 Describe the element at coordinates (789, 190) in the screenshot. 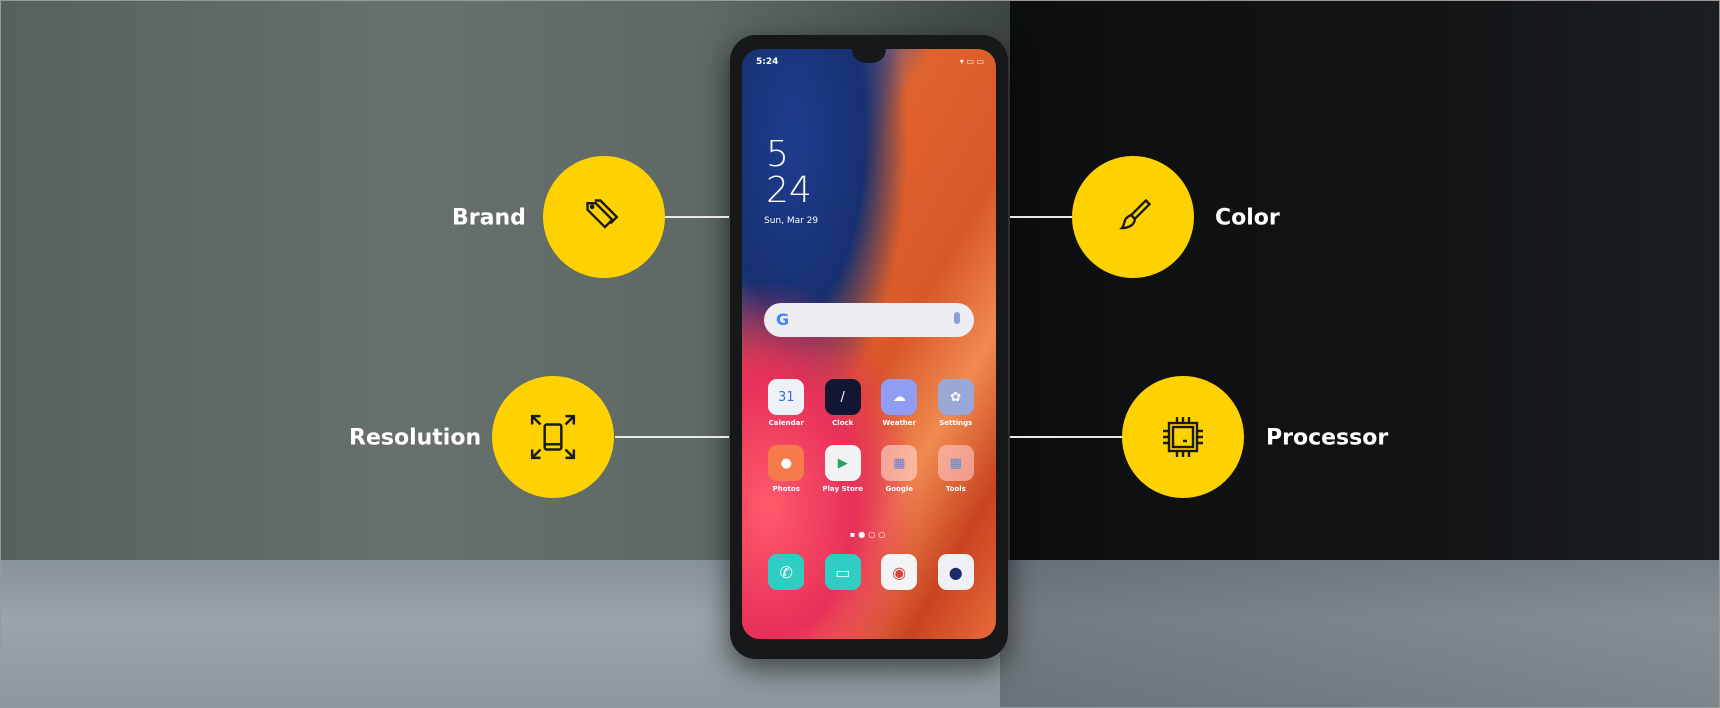

I see `clock-minute: 24` at that location.